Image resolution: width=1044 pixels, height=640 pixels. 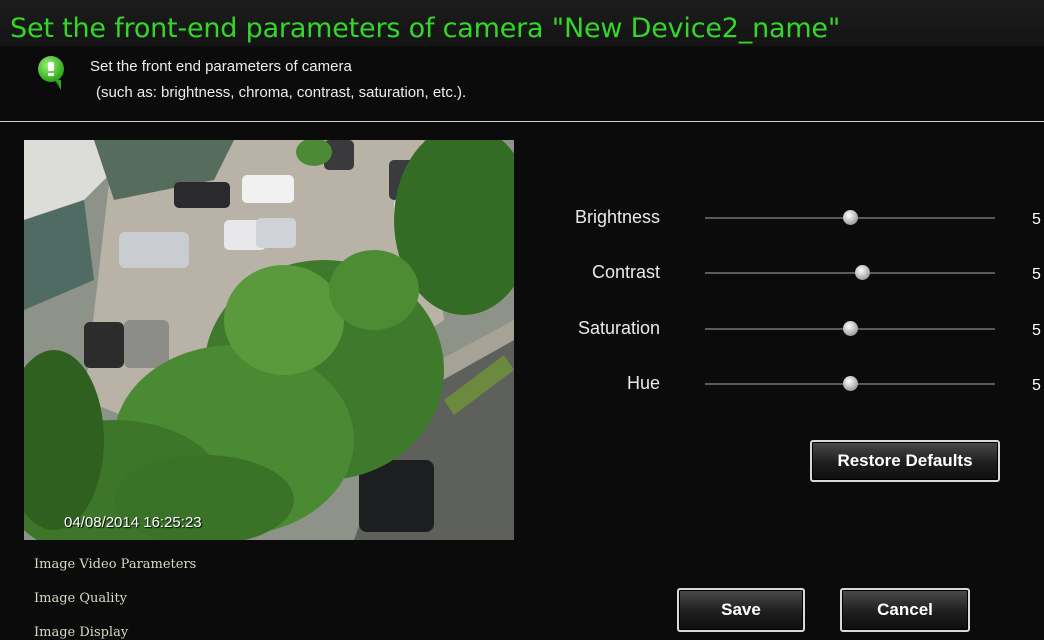 I want to click on info-bubble-icon, so click(x=51, y=69).